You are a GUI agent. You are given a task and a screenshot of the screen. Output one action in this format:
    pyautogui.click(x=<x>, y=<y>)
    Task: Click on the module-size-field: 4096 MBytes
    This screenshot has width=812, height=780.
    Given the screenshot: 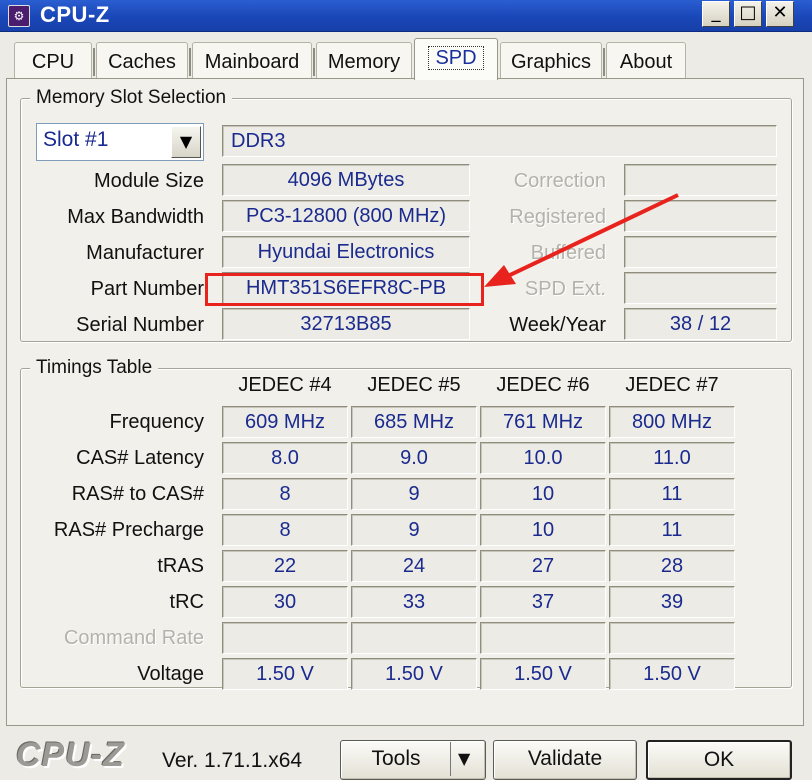 What is the action you would take?
    pyautogui.click(x=346, y=180)
    